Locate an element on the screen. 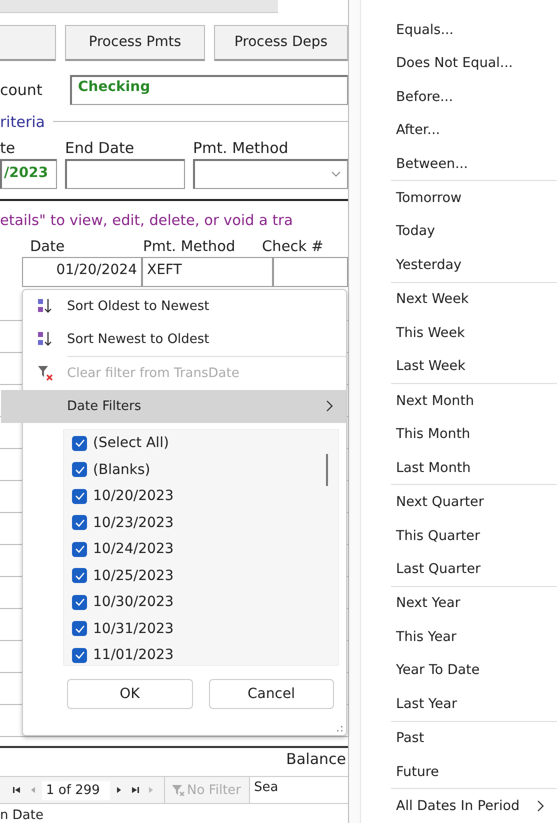 This screenshot has width=557, height=823. toolbar-button is located at coordinates (28, 42).